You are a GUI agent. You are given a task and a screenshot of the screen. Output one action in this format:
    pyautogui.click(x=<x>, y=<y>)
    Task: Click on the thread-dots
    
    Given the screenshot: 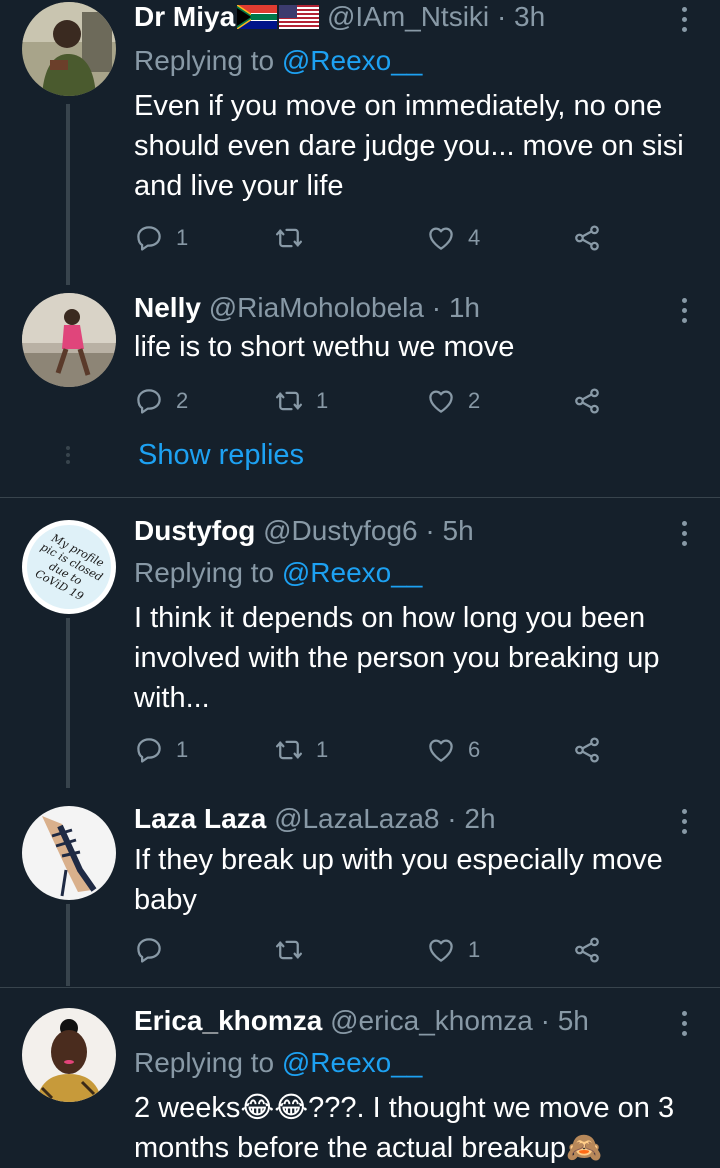 What is the action you would take?
    pyautogui.click(x=68, y=455)
    